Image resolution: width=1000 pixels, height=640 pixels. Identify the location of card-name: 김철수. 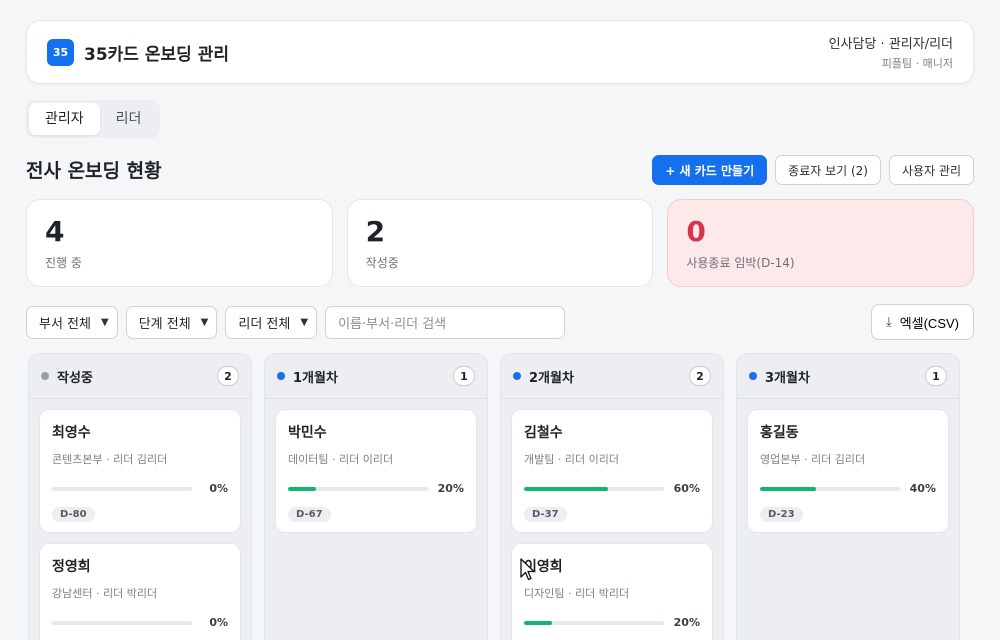
(543, 433).